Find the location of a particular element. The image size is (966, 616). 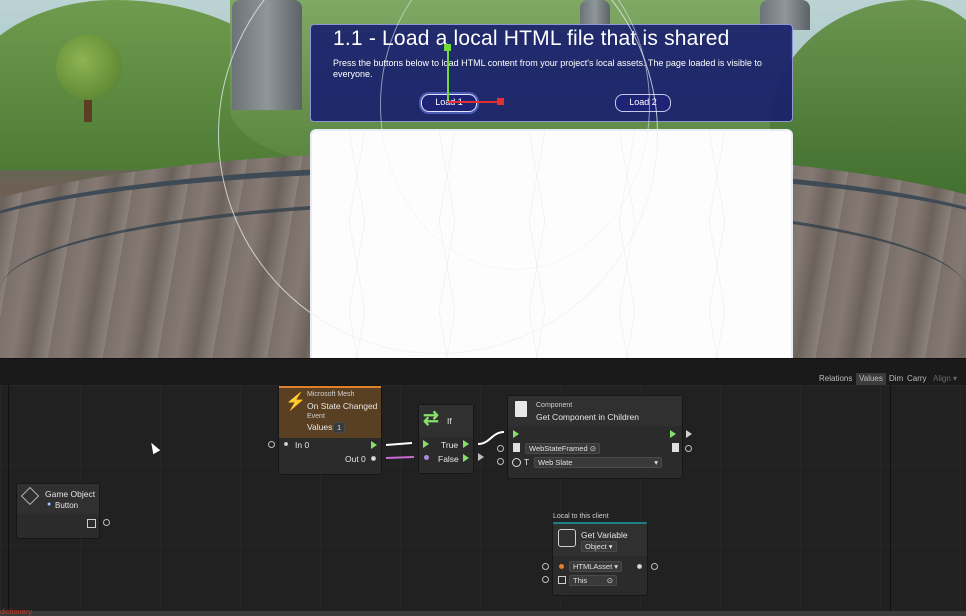

game-object-value: Button is located at coordinates (66, 505).